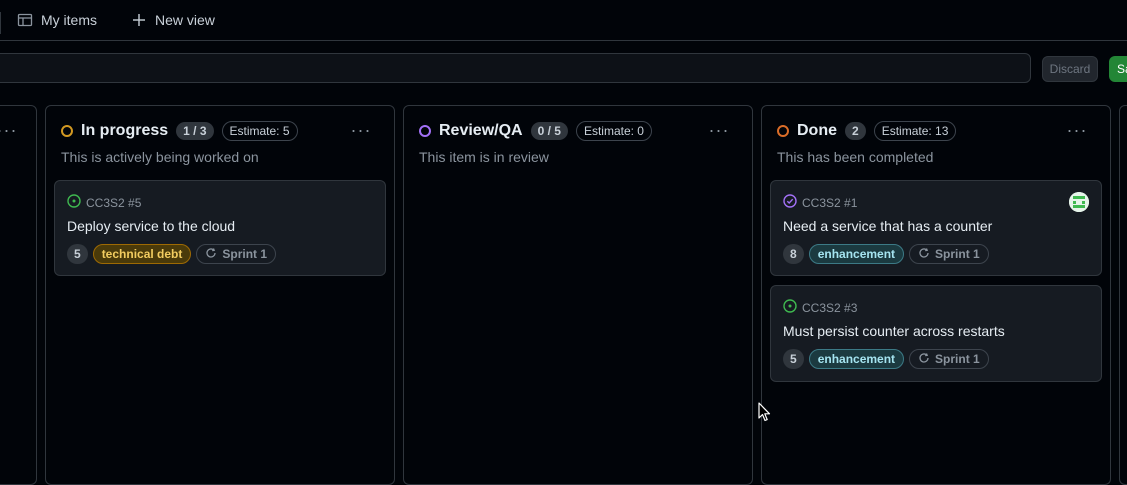 Image resolution: width=1127 pixels, height=485 pixels. I want to click on card-fields: 8 enhancement Sprint 1, so click(886, 254).